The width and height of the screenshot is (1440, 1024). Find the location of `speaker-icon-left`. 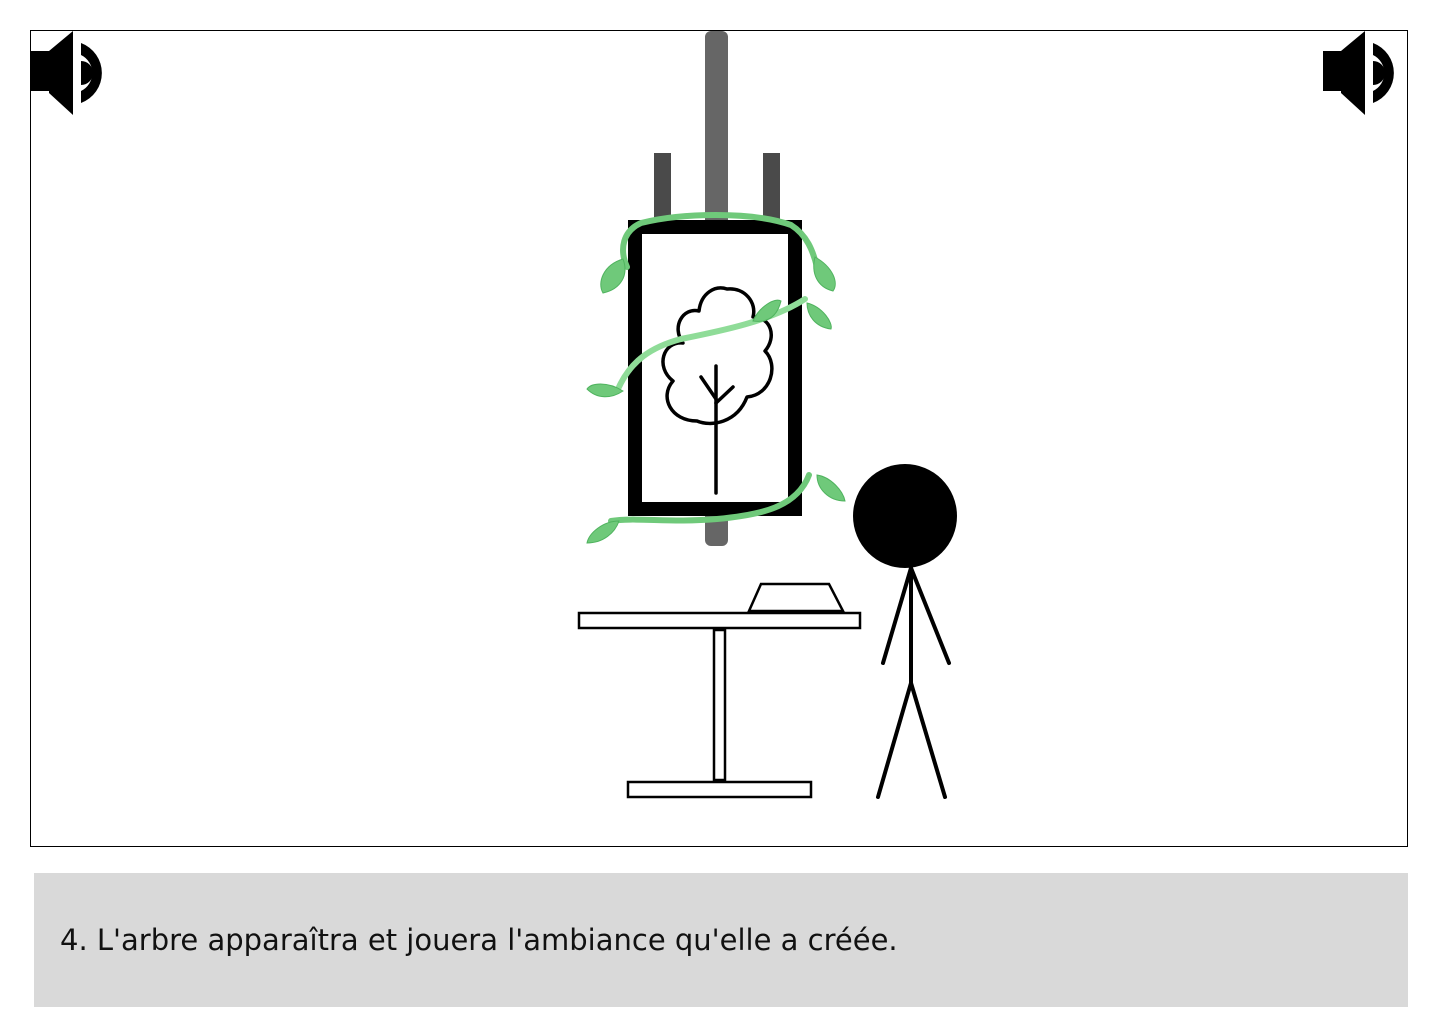

speaker-icon-left is located at coordinates (66, 73).